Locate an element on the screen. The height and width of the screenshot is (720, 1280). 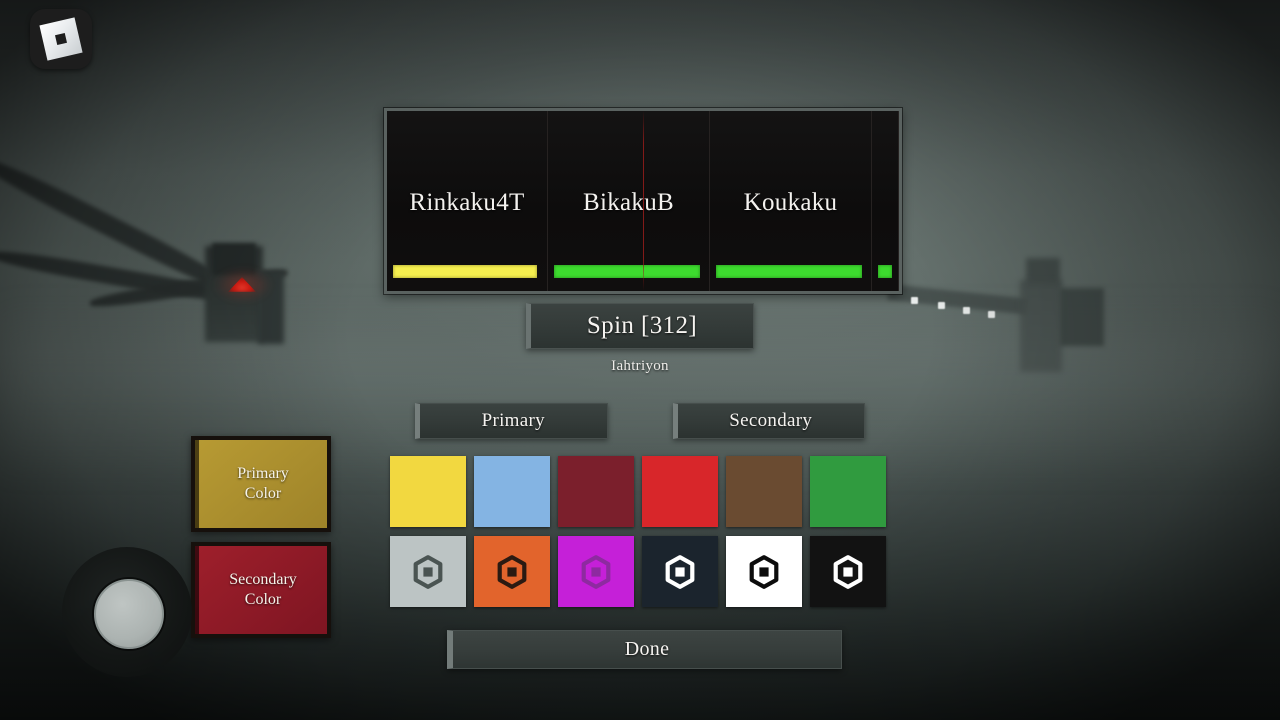
kagune-slot-3: Koukaku is located at coordinates (791, 201).